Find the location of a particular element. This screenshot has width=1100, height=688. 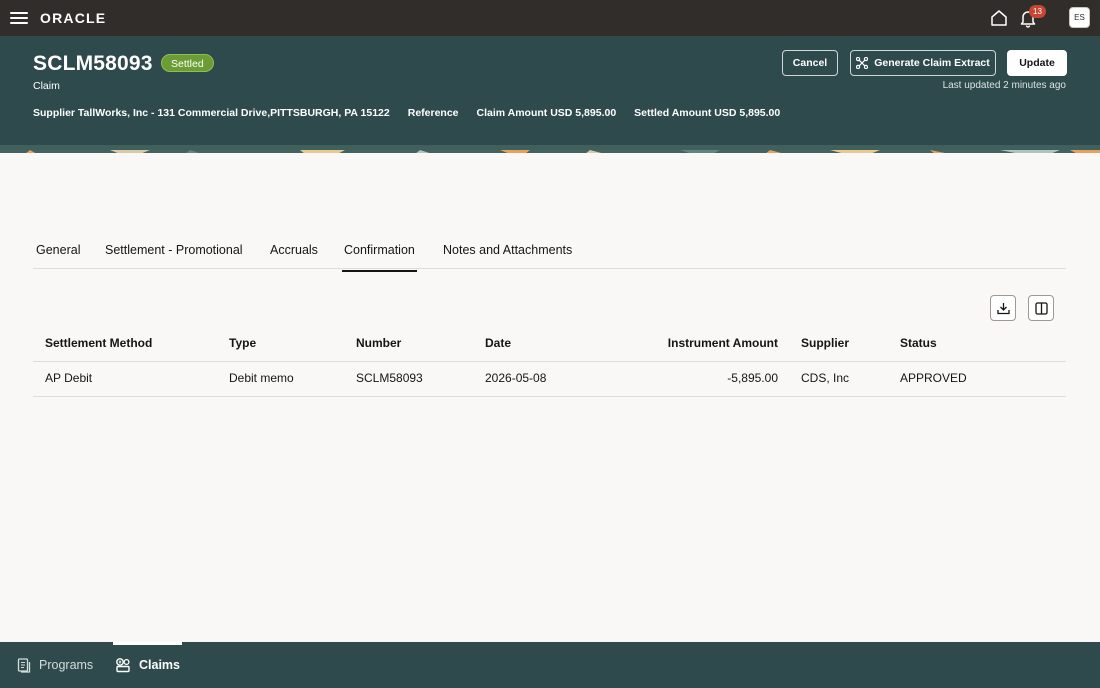

columns-icon is located at coordinates (1041, 308).